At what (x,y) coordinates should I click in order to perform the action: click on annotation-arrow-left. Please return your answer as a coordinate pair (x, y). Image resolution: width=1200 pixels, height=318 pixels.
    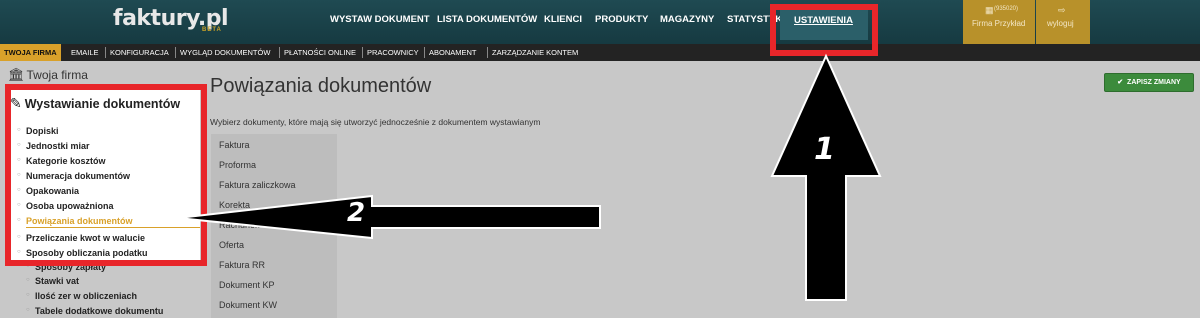
    Looking at the image, I should click on (389, 217).